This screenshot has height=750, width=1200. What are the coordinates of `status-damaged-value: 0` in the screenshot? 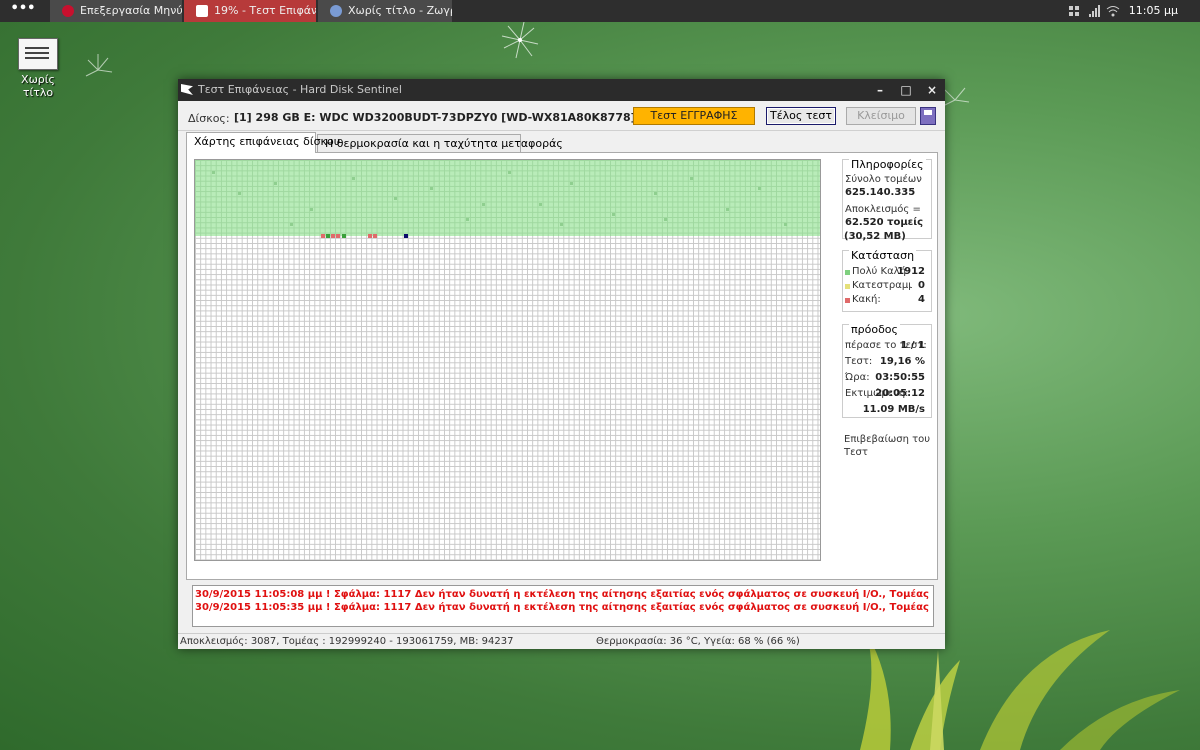 It's located at (921, 285).